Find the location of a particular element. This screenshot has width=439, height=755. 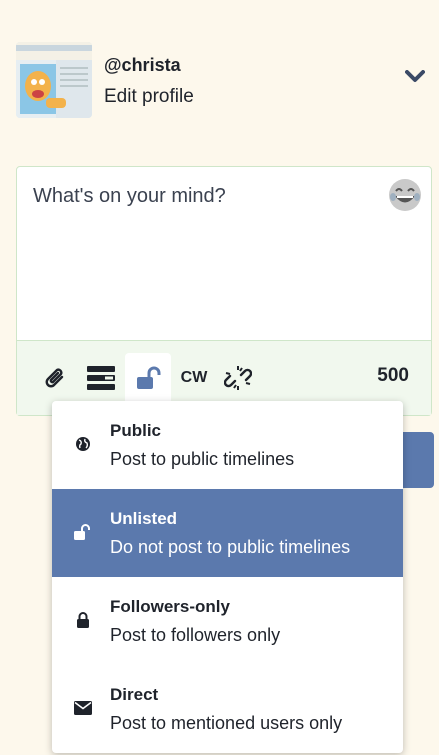

privacy-option-unlisted: Unlisted Do not post to public timelines is located at coordinates (227, 533).